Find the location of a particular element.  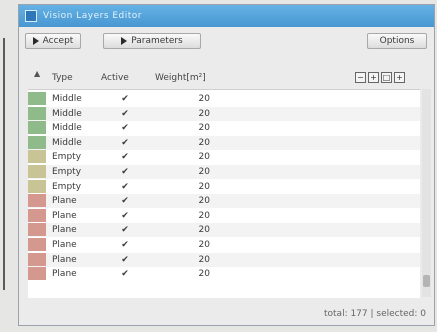

options-button: Options is located at coordinates (397, 41).